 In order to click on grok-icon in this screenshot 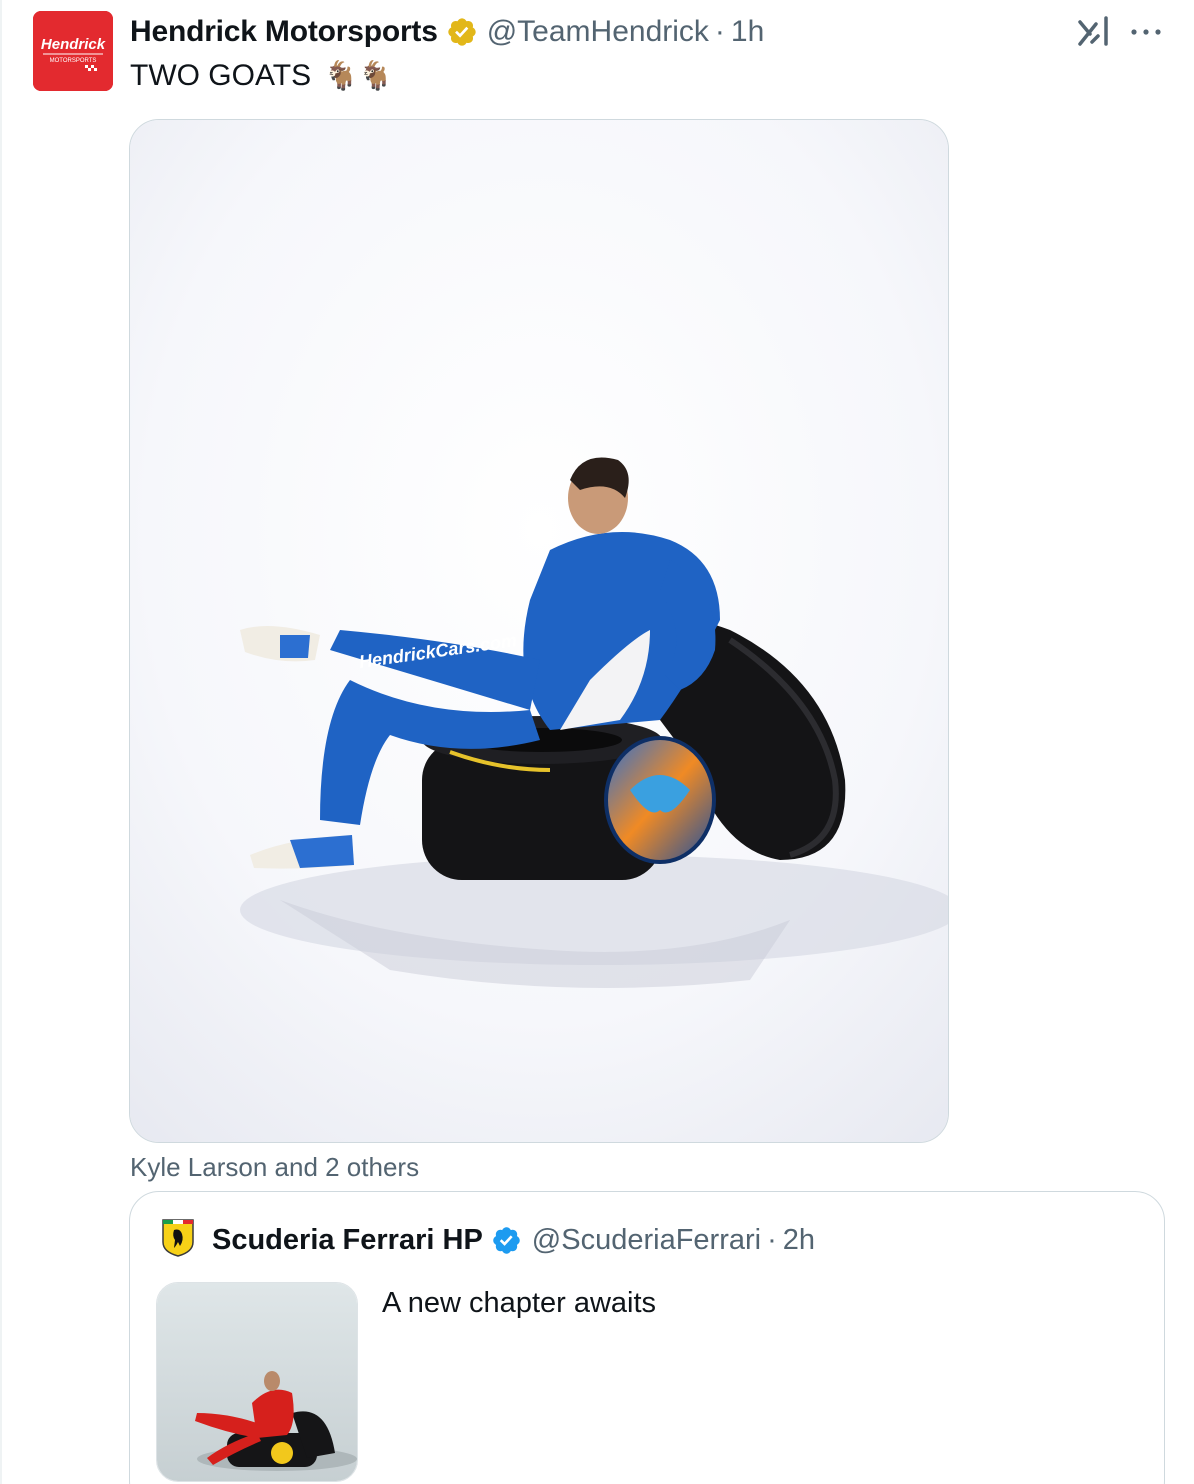, I will do `click(1094, 32)`.